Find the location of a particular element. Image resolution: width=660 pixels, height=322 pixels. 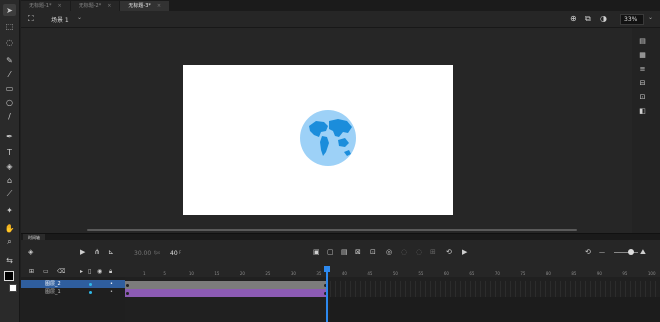

library-icon: ▦ is located at coordinates (642, 55).